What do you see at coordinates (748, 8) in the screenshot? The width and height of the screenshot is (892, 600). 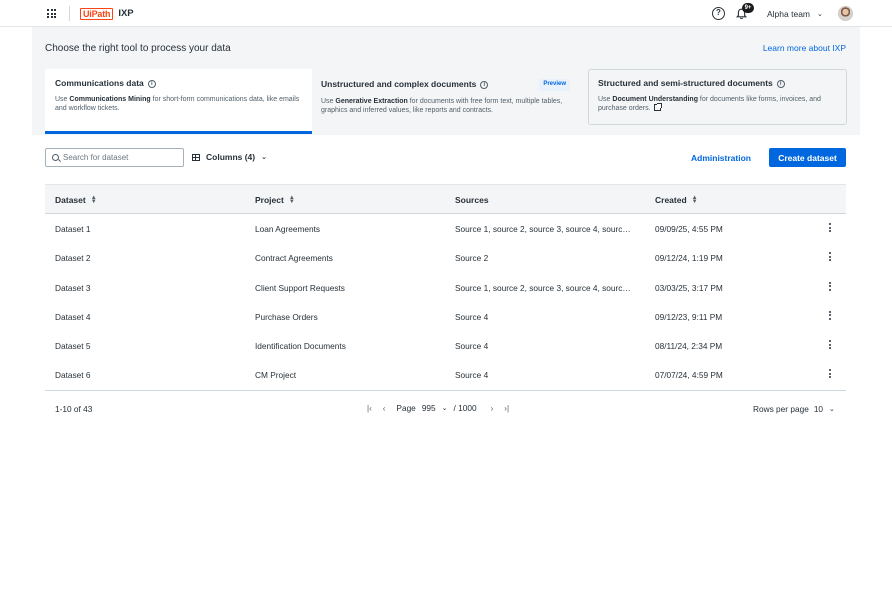 I see `notification-count-badge: 9+` at bounding box center [748, 8].